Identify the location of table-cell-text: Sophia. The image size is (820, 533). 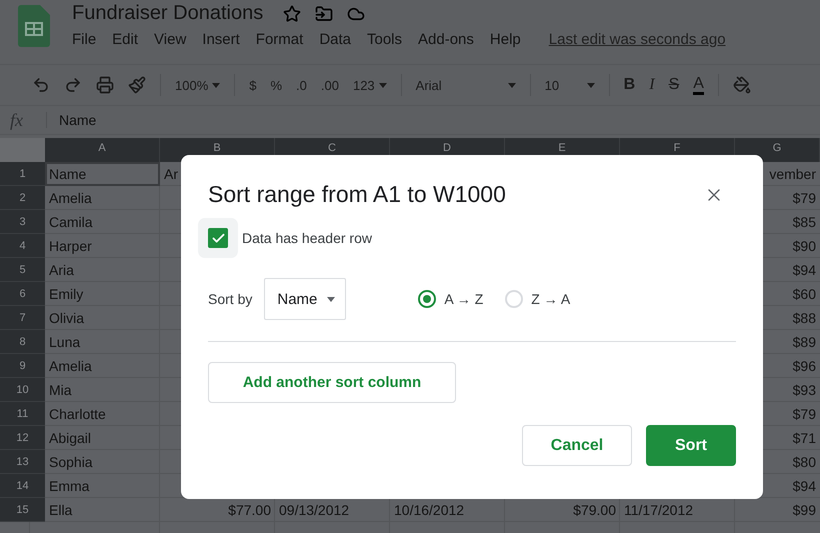
(71, 462).